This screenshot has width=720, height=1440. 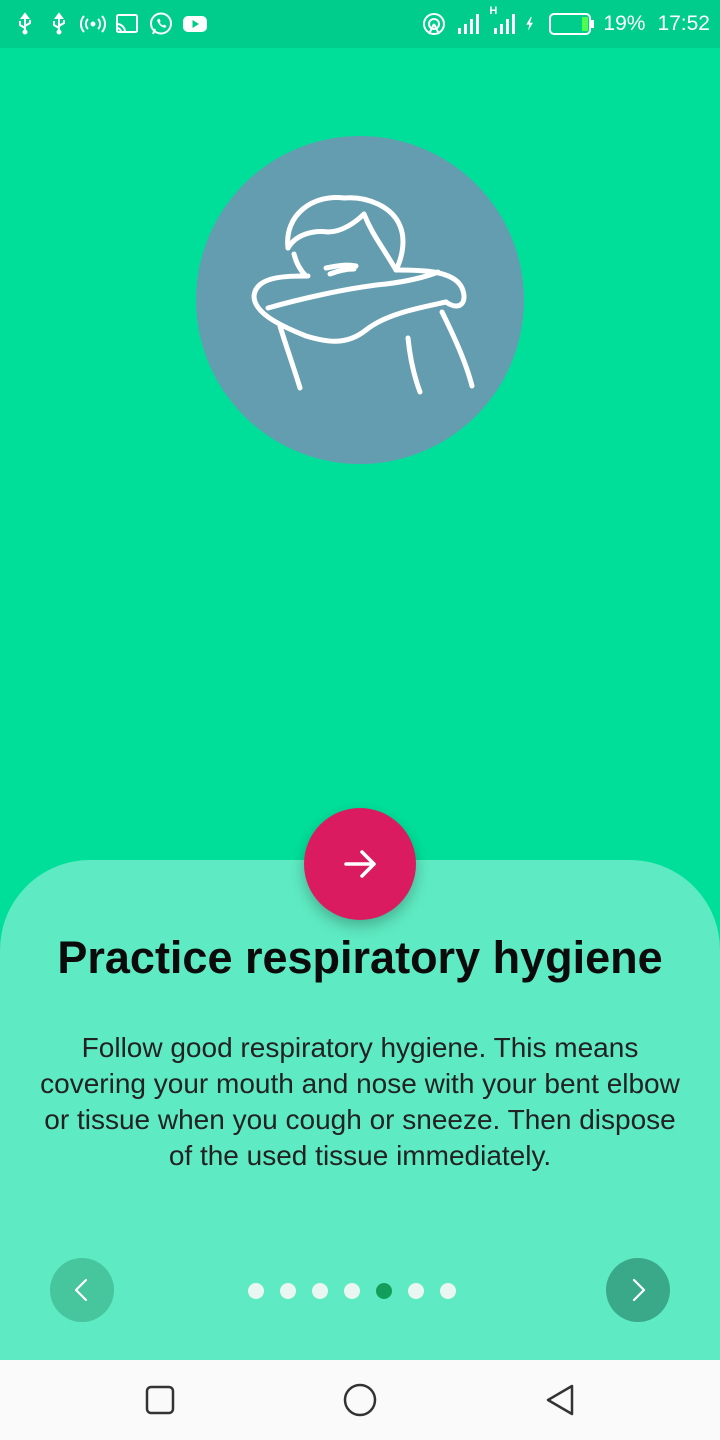 I want to click on next-fab-button, so click(x=360, y=864).